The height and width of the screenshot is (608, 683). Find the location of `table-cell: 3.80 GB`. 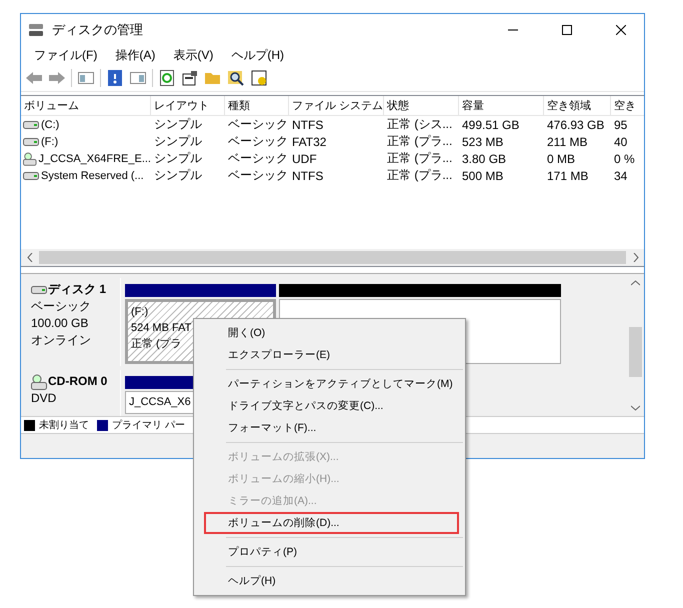

table-cell: 3.80 GB is located at coordinates (484, 159).